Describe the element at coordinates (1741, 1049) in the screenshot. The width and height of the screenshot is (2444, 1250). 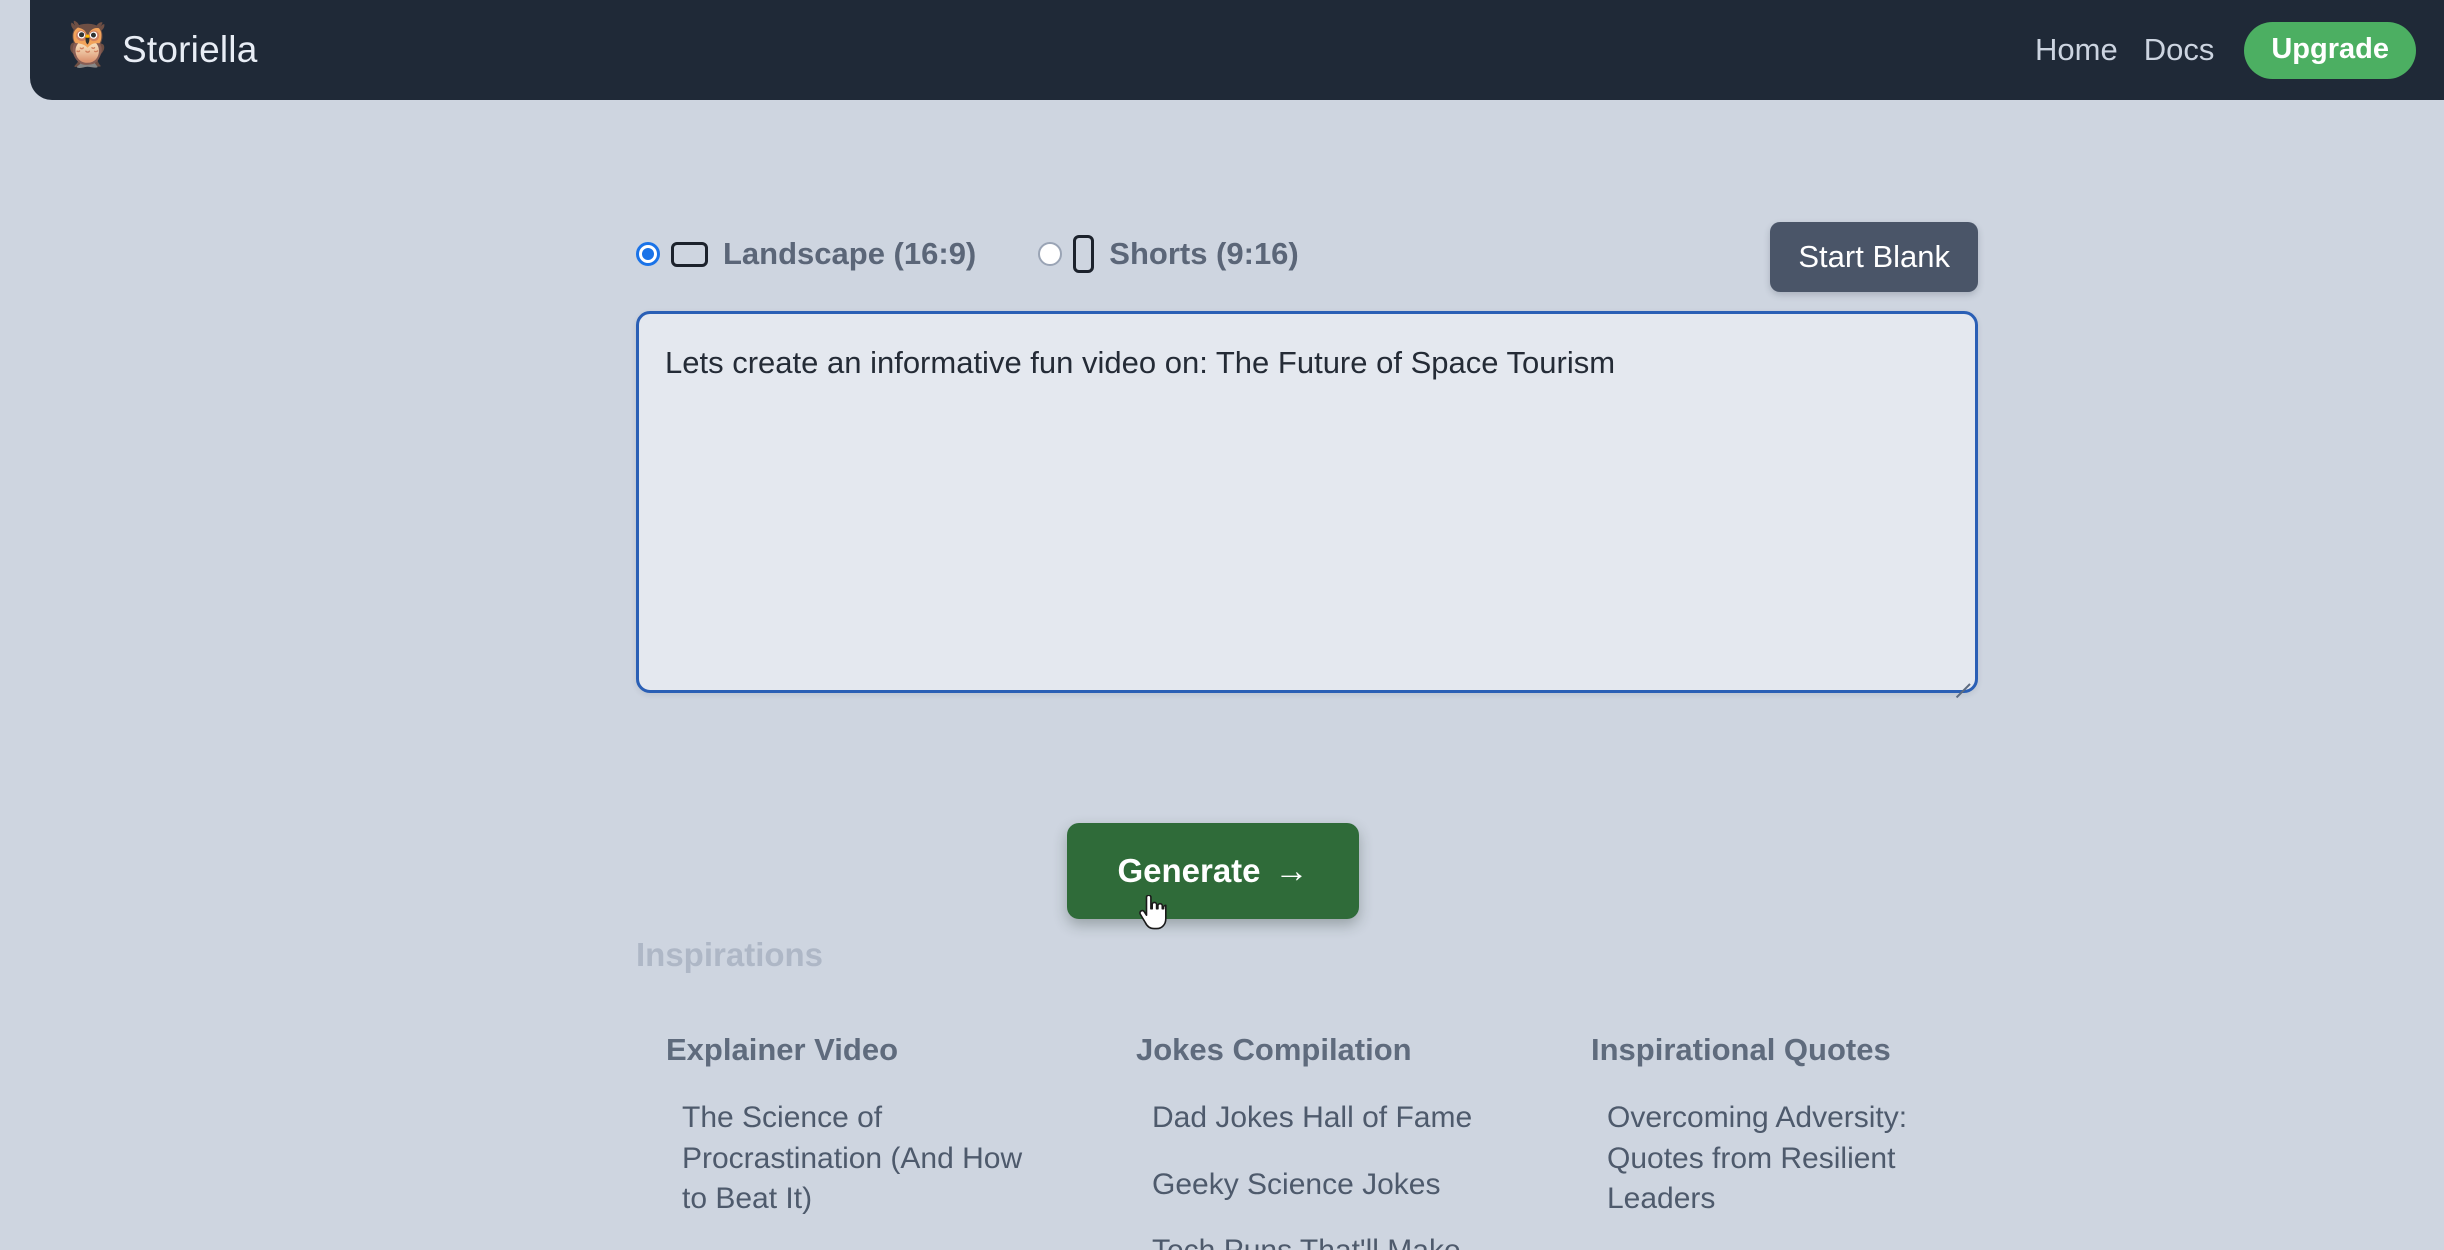
I see `inspiration-column-title: Inspirational Quotes` at that location.